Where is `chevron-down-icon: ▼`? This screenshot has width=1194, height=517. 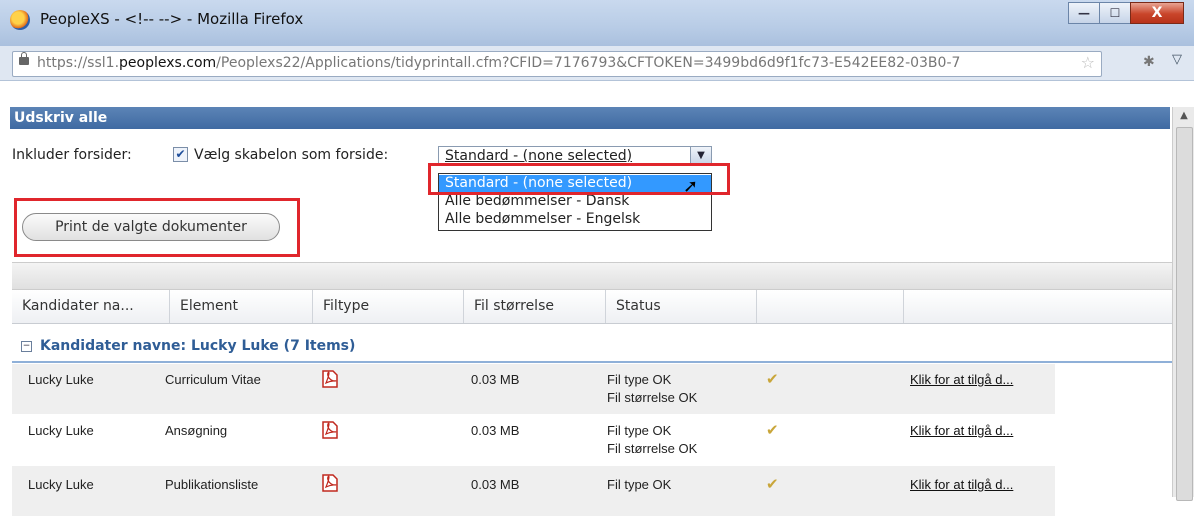 chevron-down-icon: ▼ is located at coordinates (700, 156).